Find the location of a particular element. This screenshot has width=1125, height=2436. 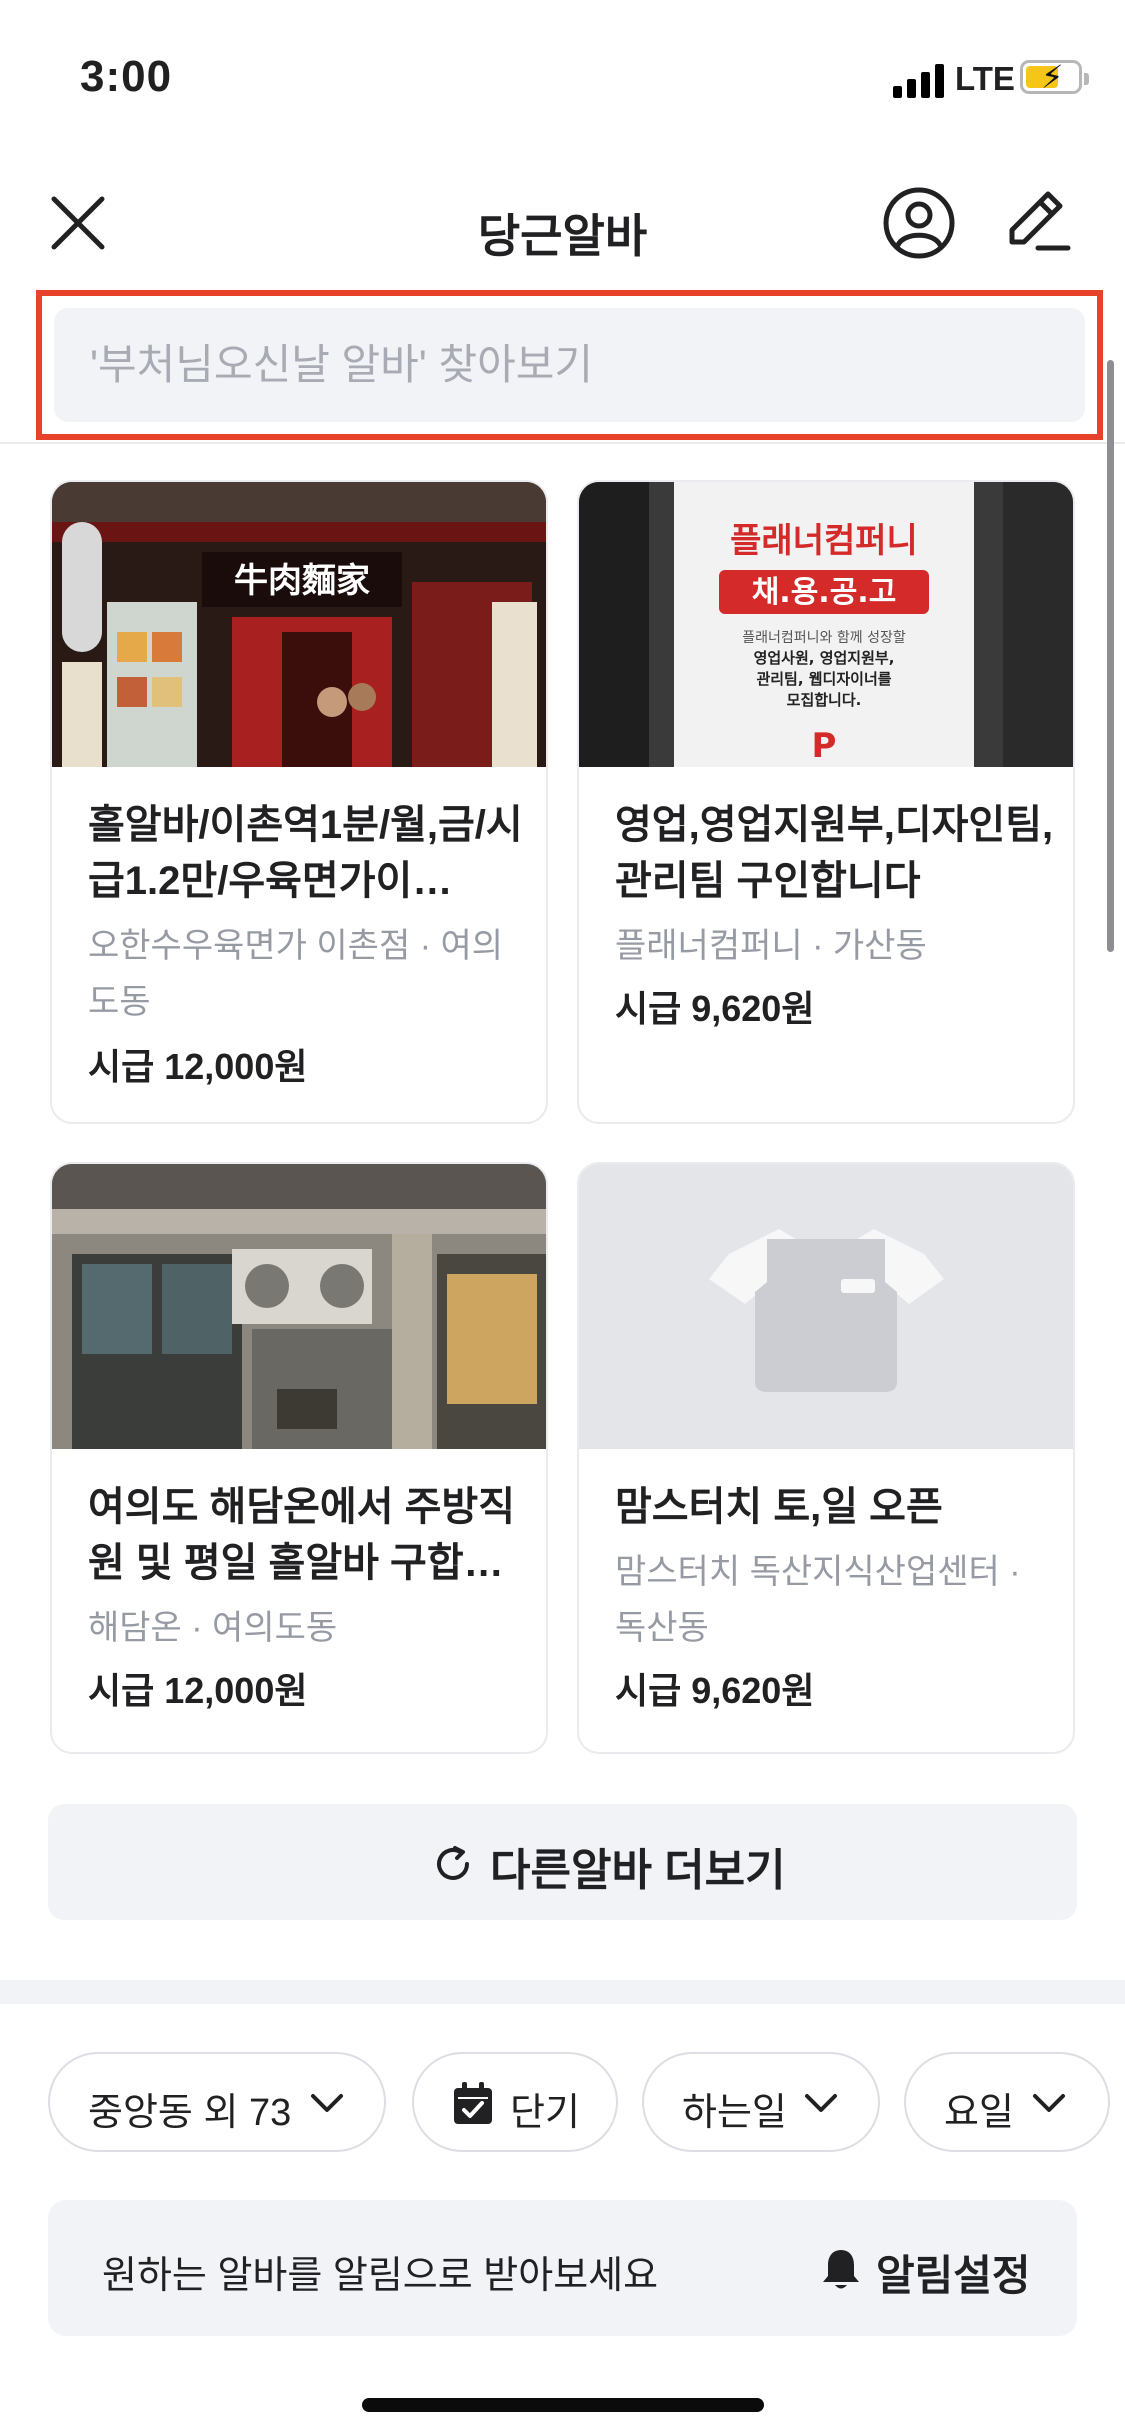

job-alert-banner: 원하는 알바를 알림으로 받아보세요 알림설정 is located at coordinates (562, 2268).